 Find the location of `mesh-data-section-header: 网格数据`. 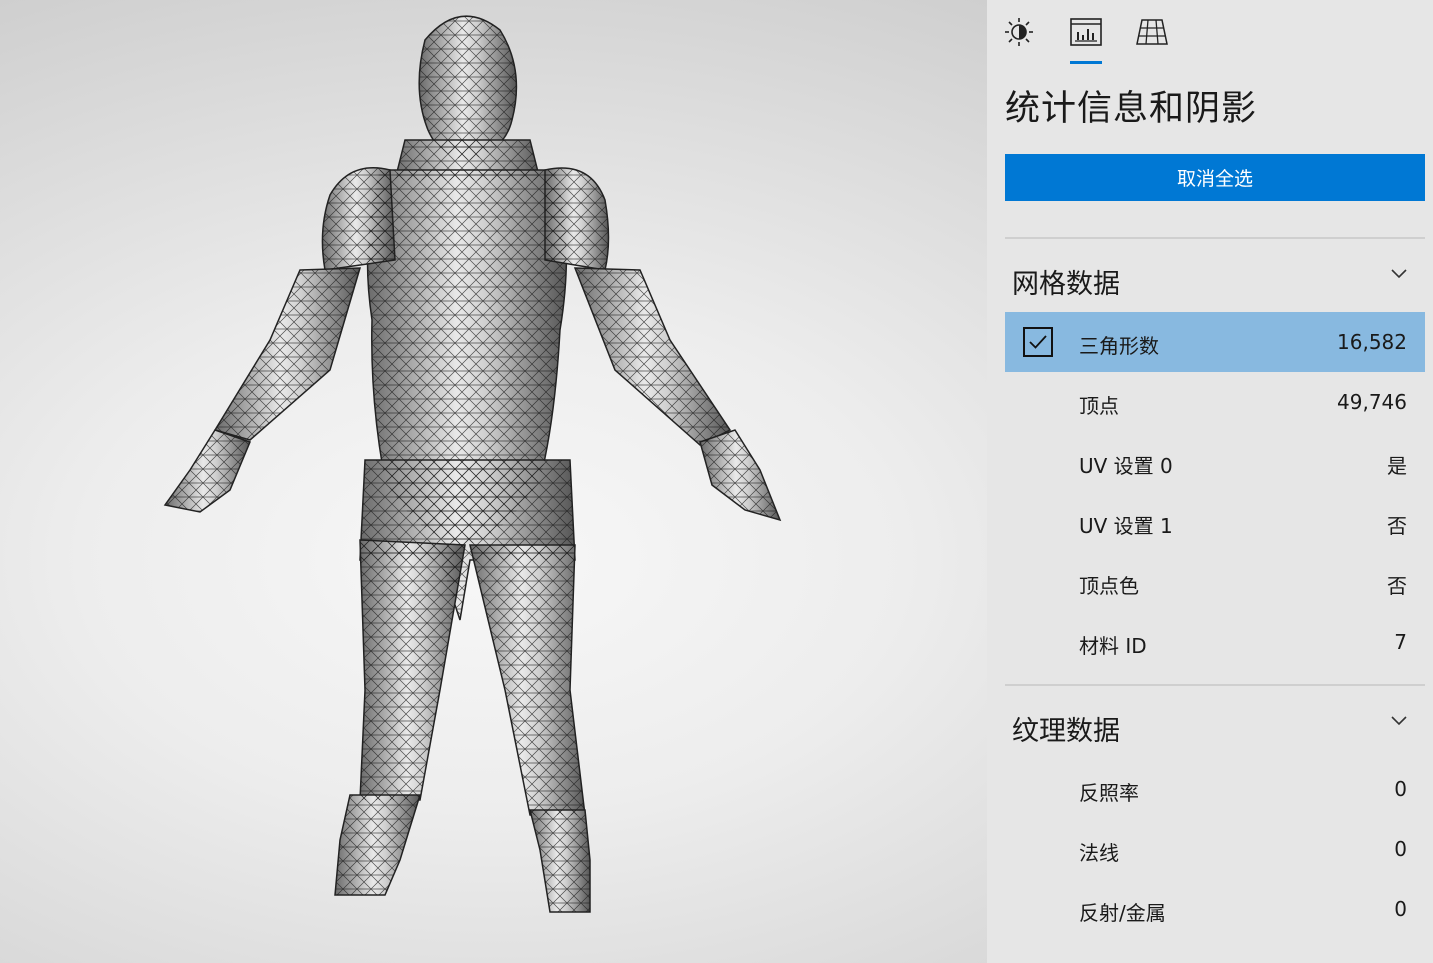

mesh-data-section-header: 网格数据 is located at coordinates (1215, 275).